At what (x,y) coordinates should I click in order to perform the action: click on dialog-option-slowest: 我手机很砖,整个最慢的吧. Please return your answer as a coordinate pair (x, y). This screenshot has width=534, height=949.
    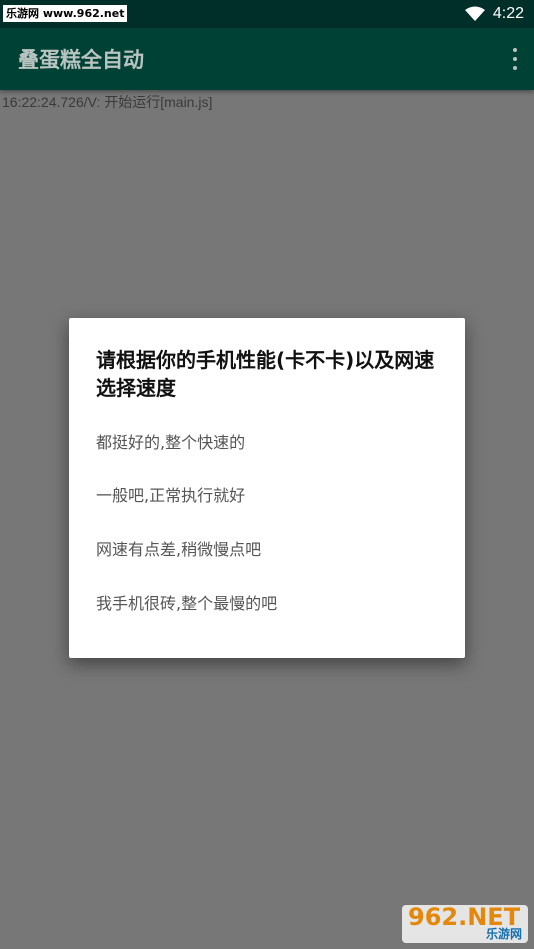
    Looking at the image, I should click on (266, 604).